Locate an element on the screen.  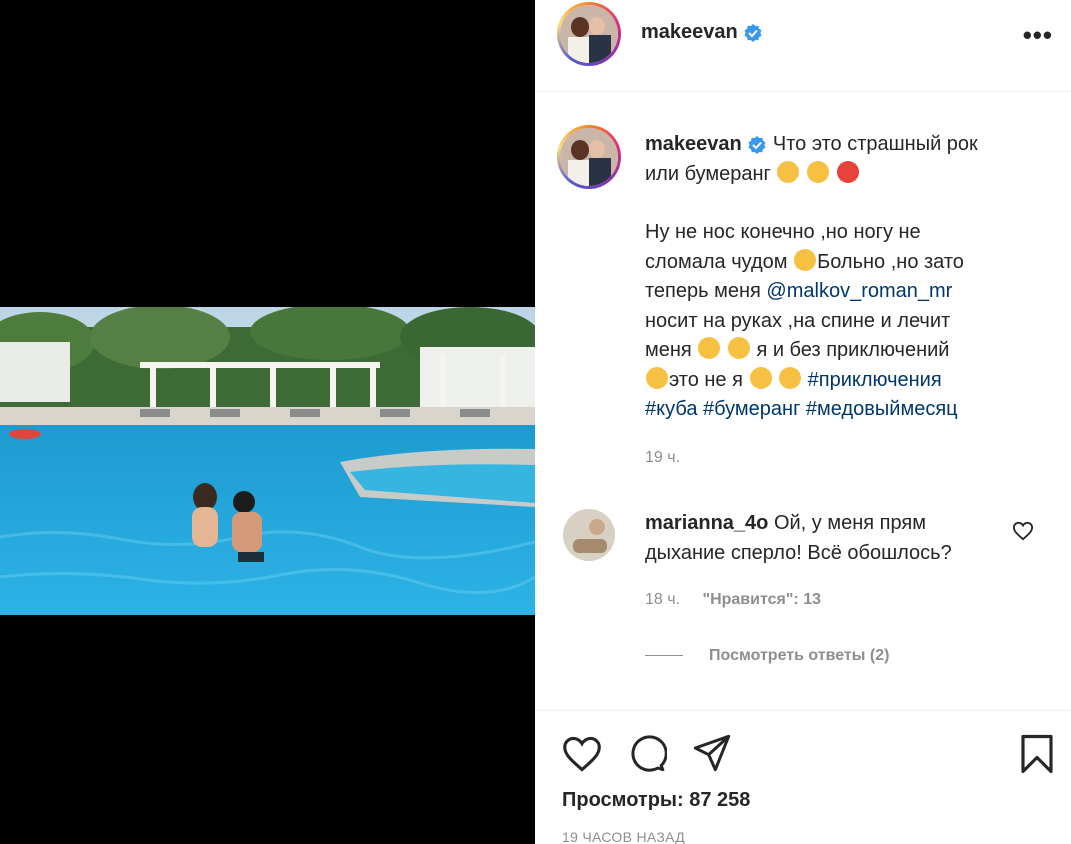
more-options-button: ••• is located at coordinates (1038, 35).